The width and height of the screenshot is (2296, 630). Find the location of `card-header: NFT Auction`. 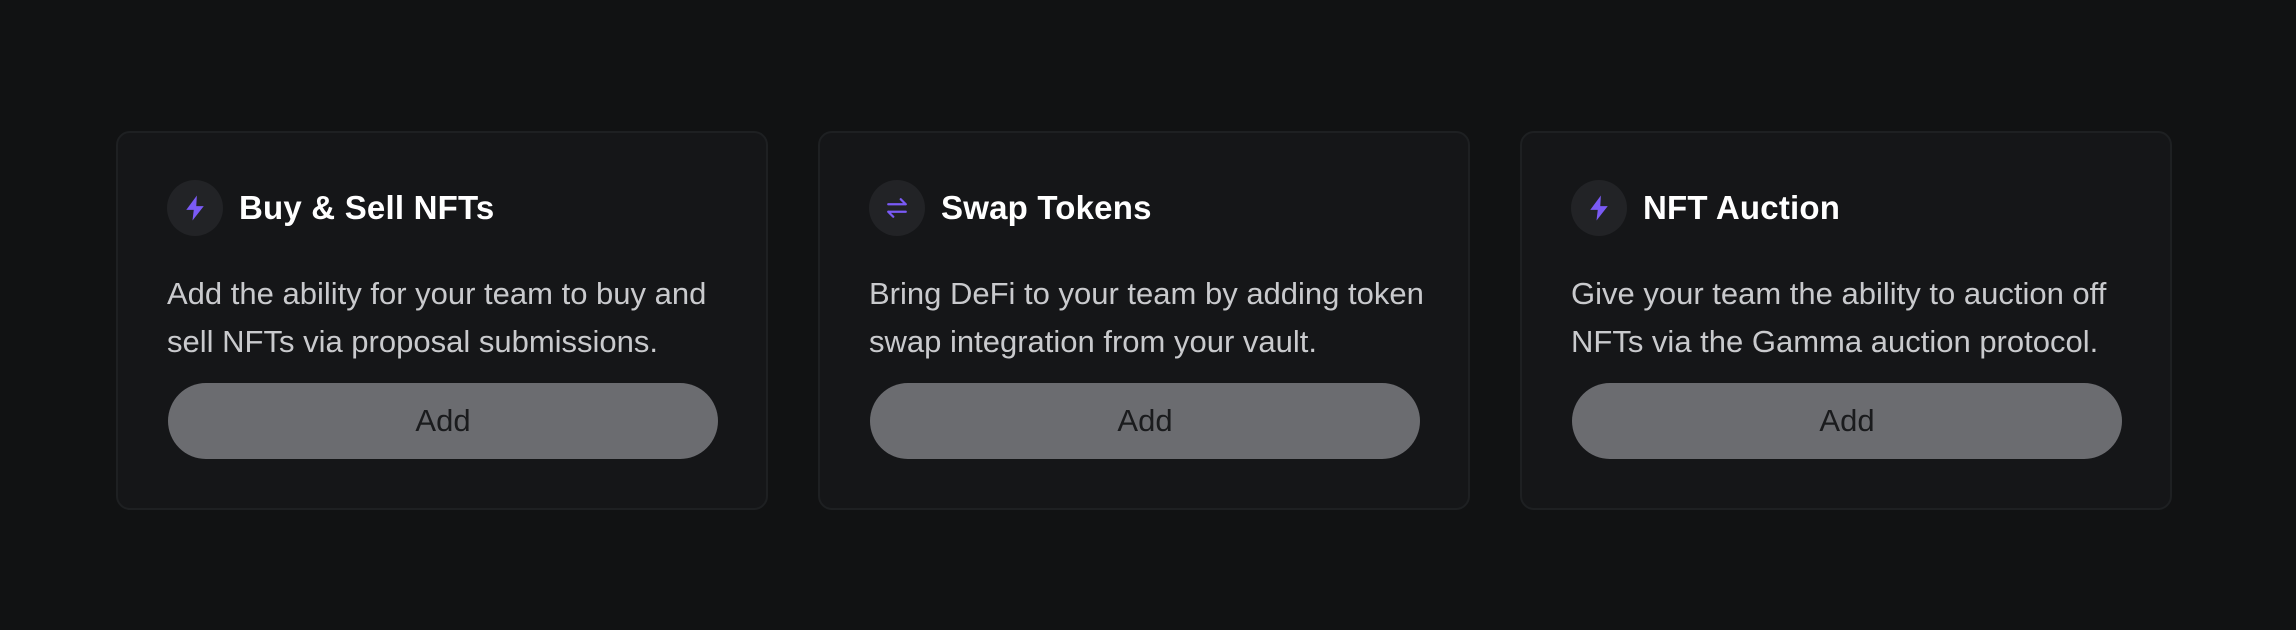

card-header: NFT Auction is located at coordinates (1705, 208).